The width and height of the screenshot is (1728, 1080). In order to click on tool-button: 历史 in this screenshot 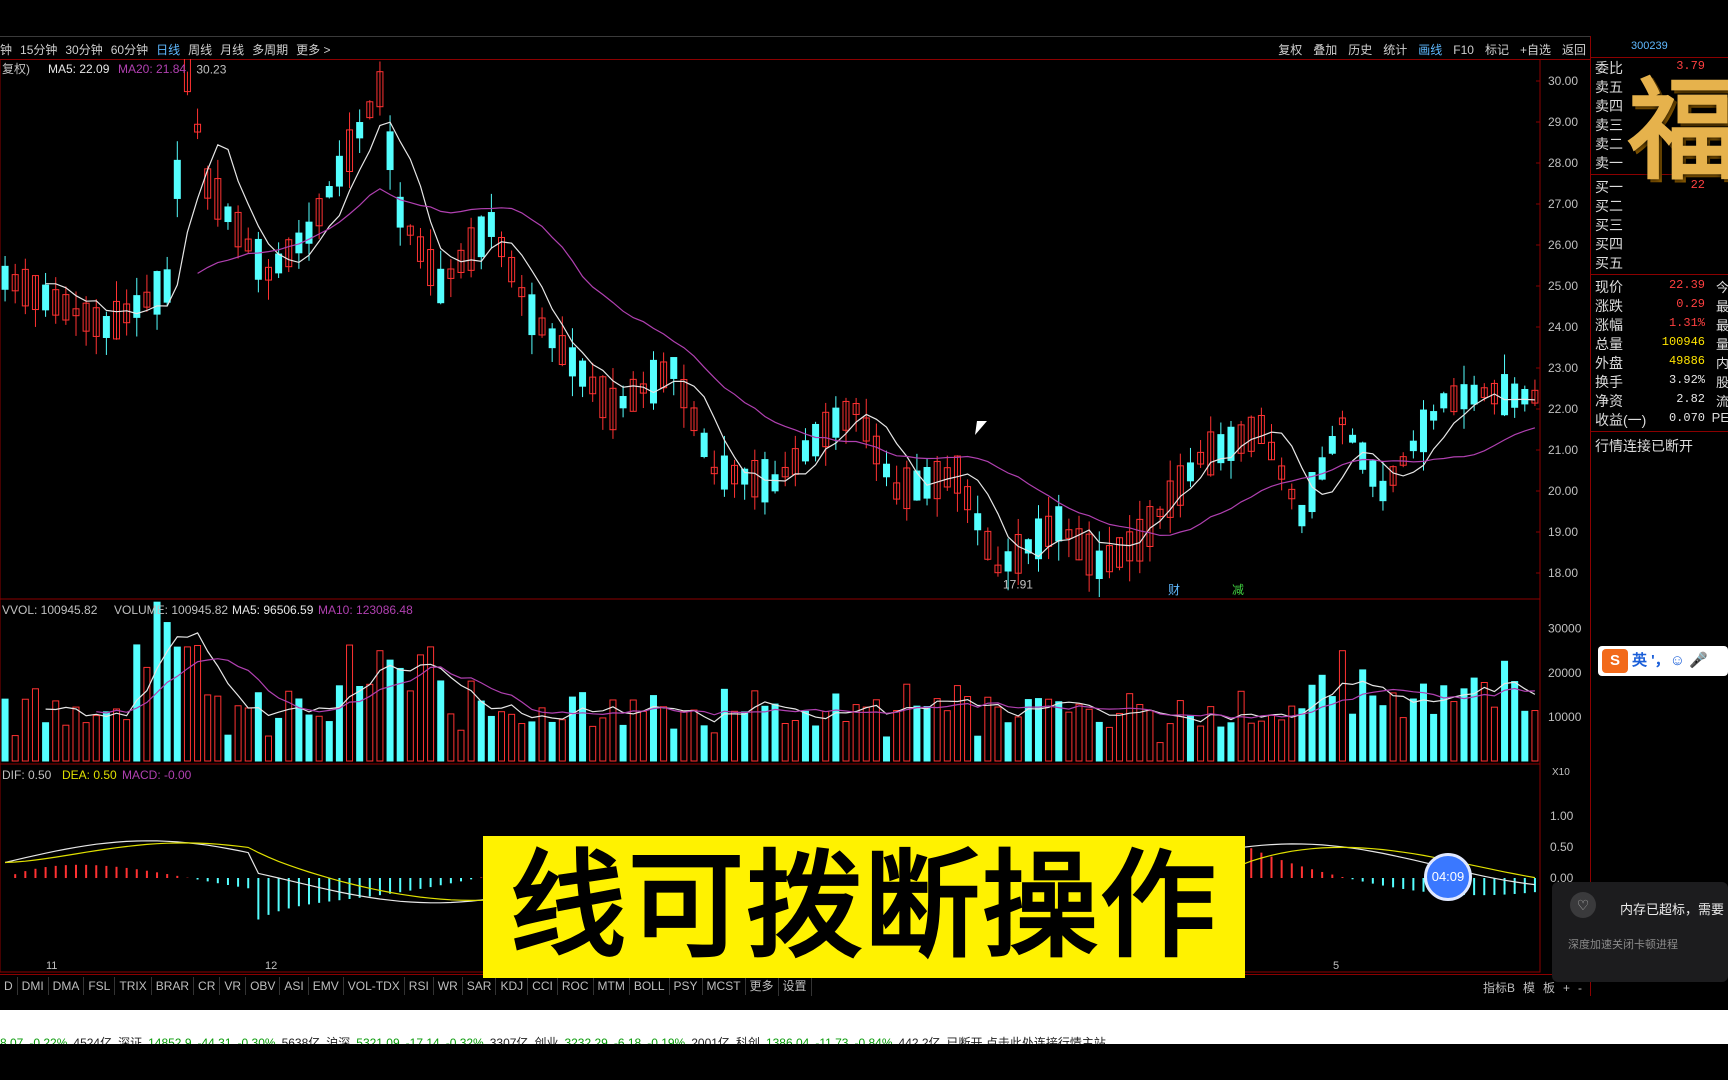, I will do `click(1360, 50)`.